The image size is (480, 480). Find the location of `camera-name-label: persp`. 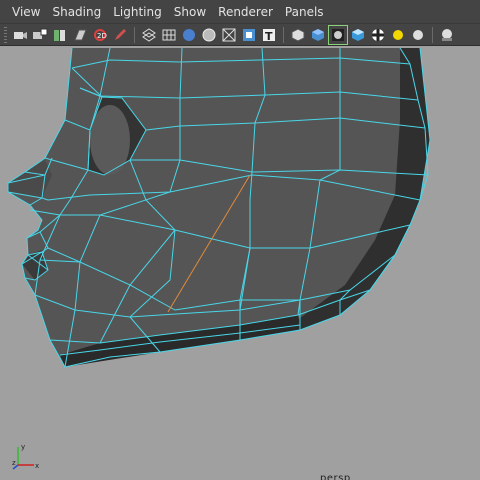

camera-name-label: persp is located at coordinates (335, 477).